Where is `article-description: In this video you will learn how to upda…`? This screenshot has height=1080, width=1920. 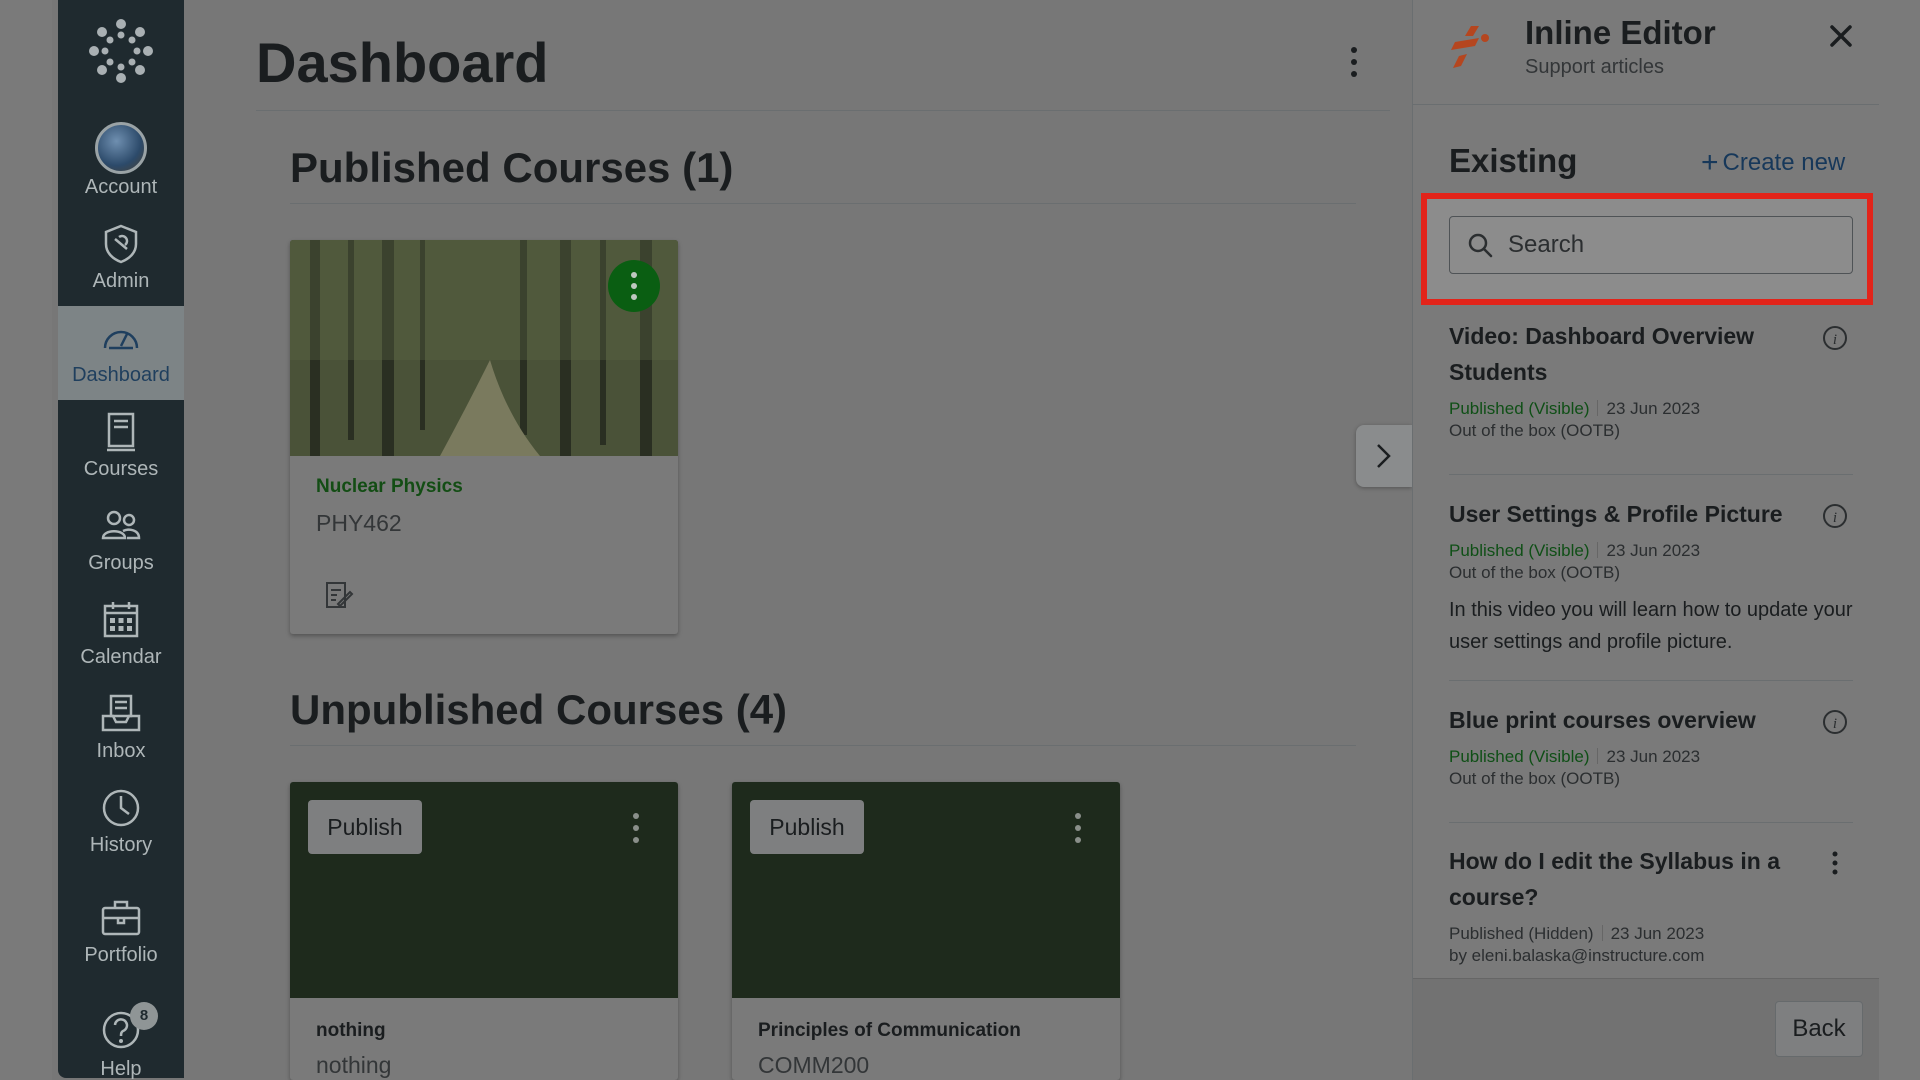 article-description: In this video you will learn how to upda… is located at coordinates (1651, 626).